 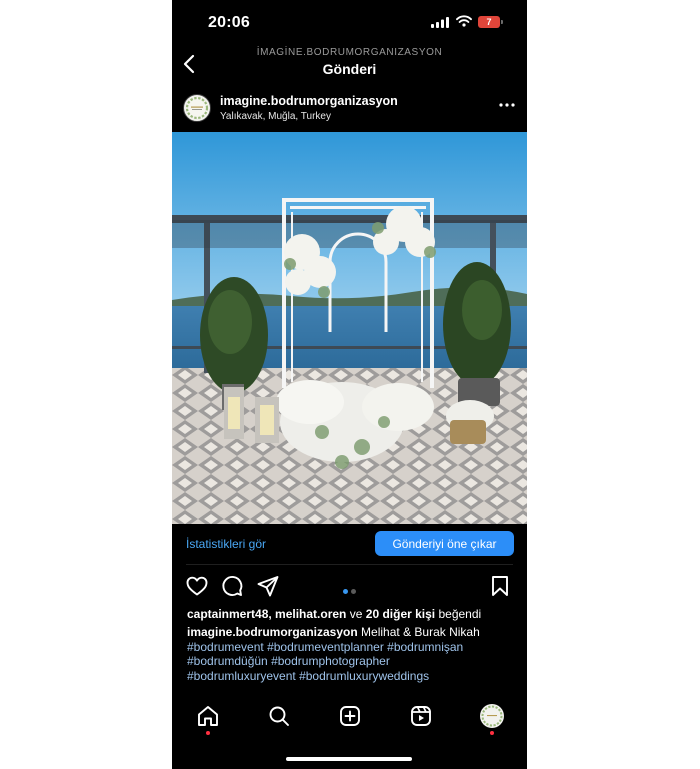 What do you see at coordinates (232, 586) in the screenshot?
I see `comment-icon` at bounding box center [232, 586].